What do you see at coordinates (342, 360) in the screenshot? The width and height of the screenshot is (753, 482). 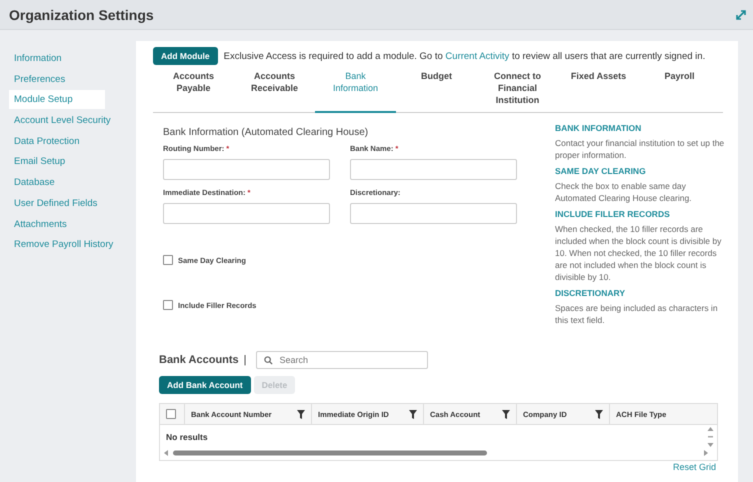 I see `search-field: Search` at bounding box center [342, 360].